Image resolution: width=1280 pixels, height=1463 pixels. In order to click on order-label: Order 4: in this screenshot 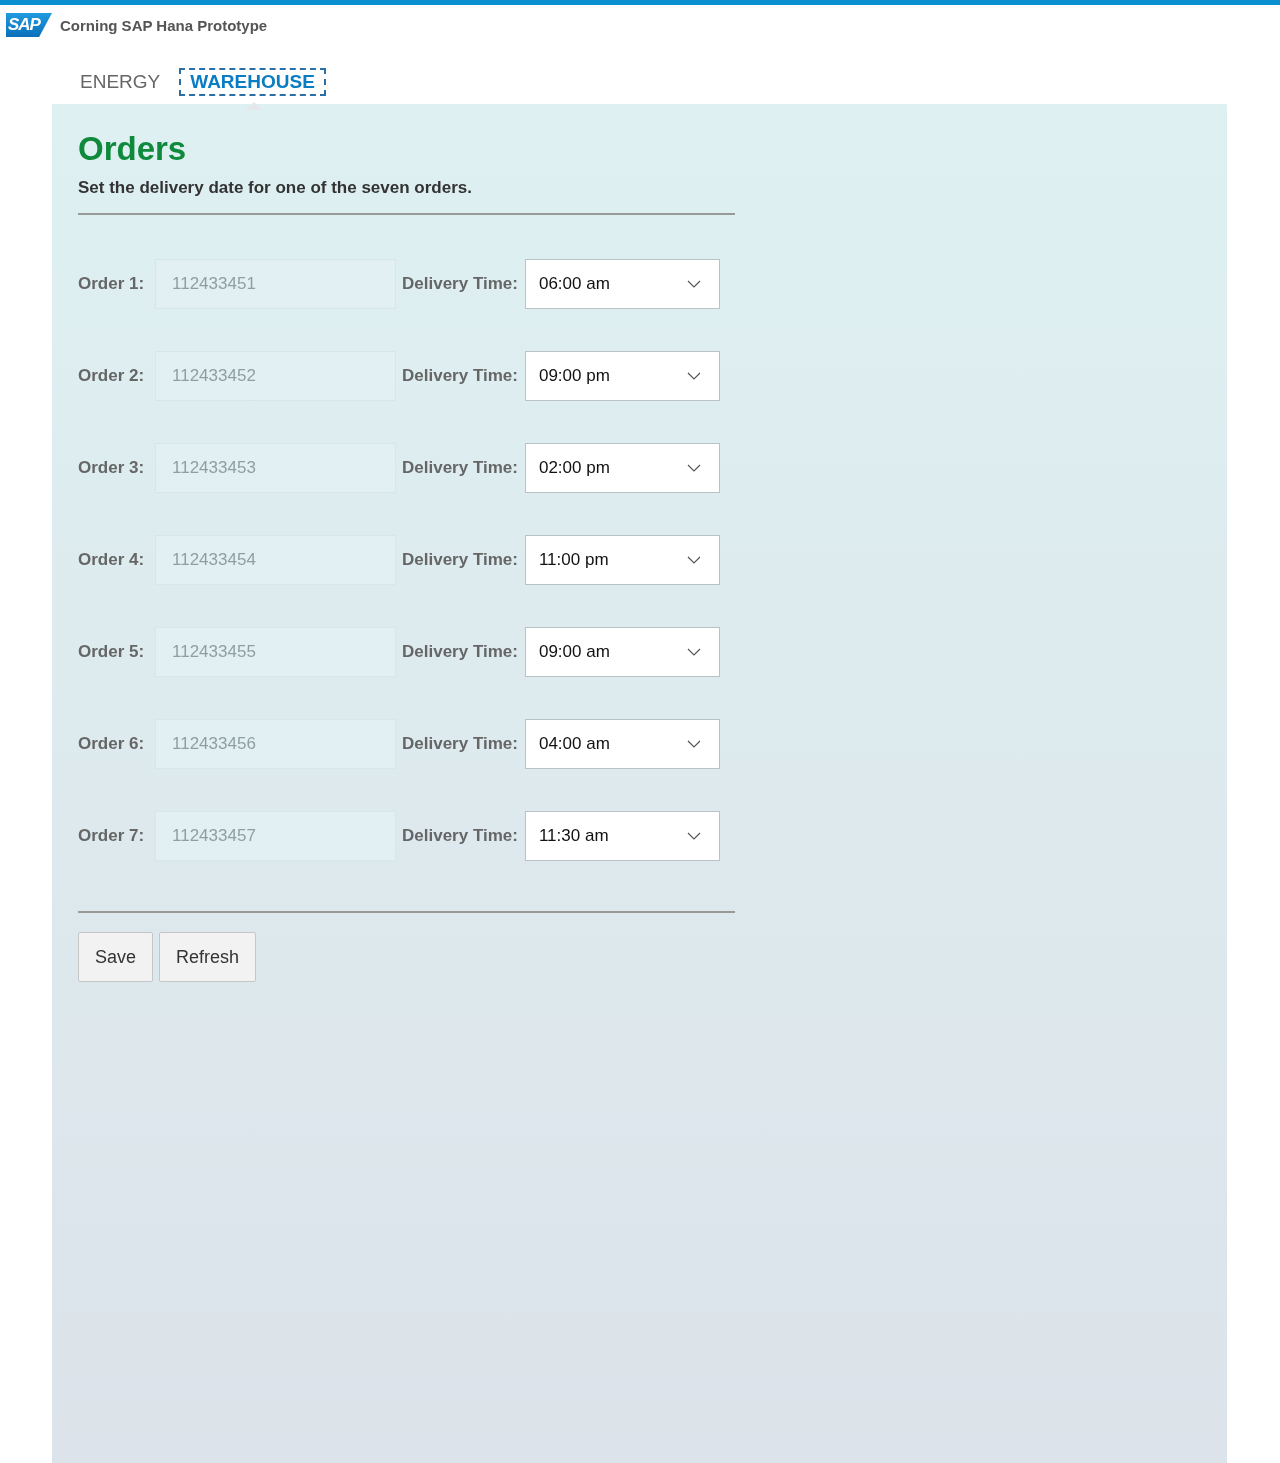, I will do `click(112, 560)`.